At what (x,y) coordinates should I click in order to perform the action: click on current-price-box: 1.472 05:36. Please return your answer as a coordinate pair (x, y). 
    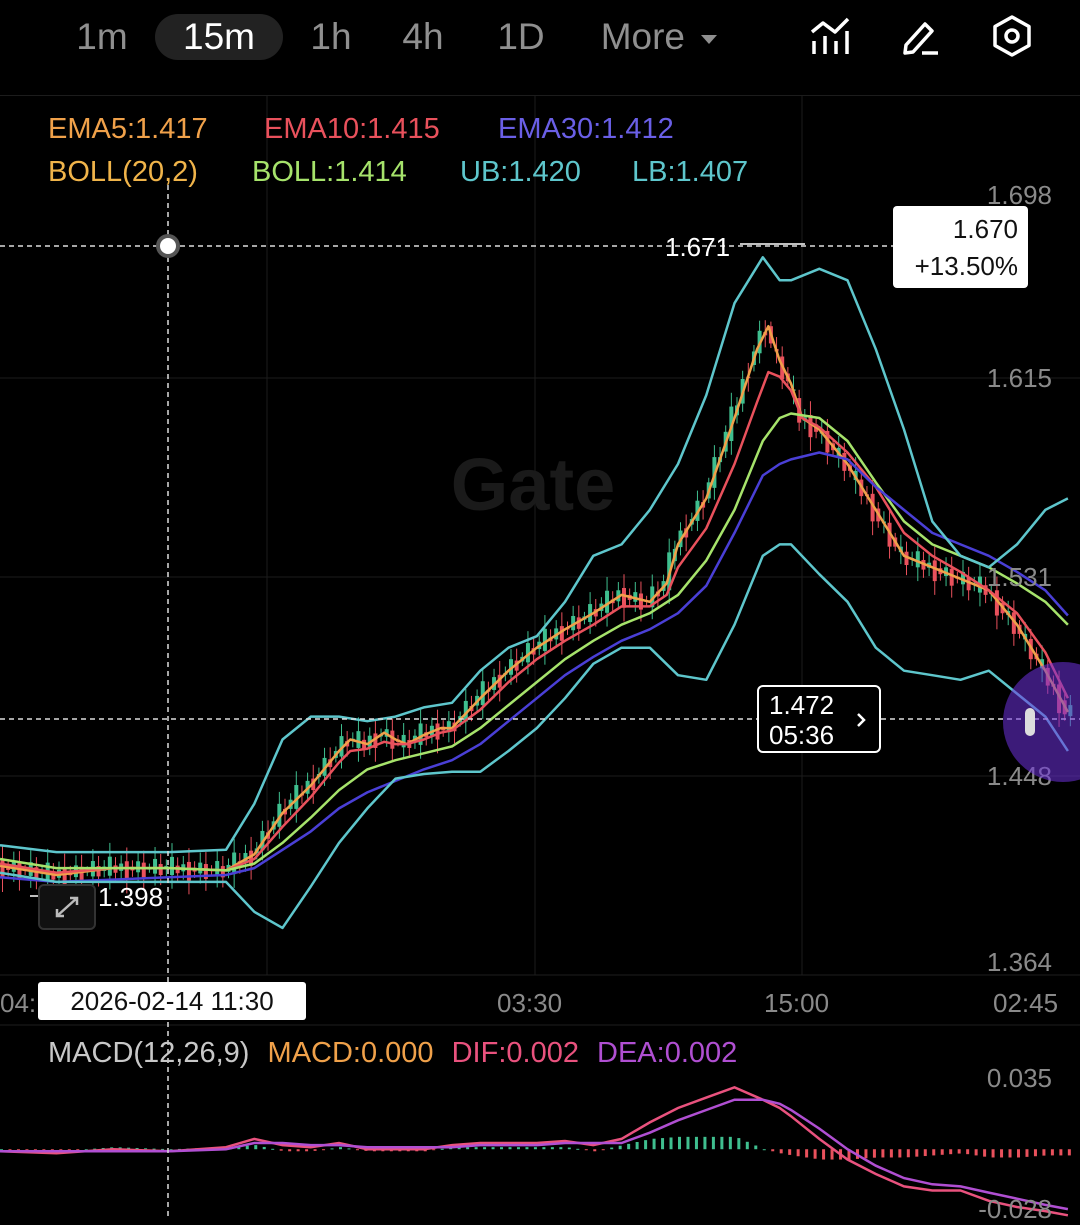
    Looking at the image, I should click on (819, 719).